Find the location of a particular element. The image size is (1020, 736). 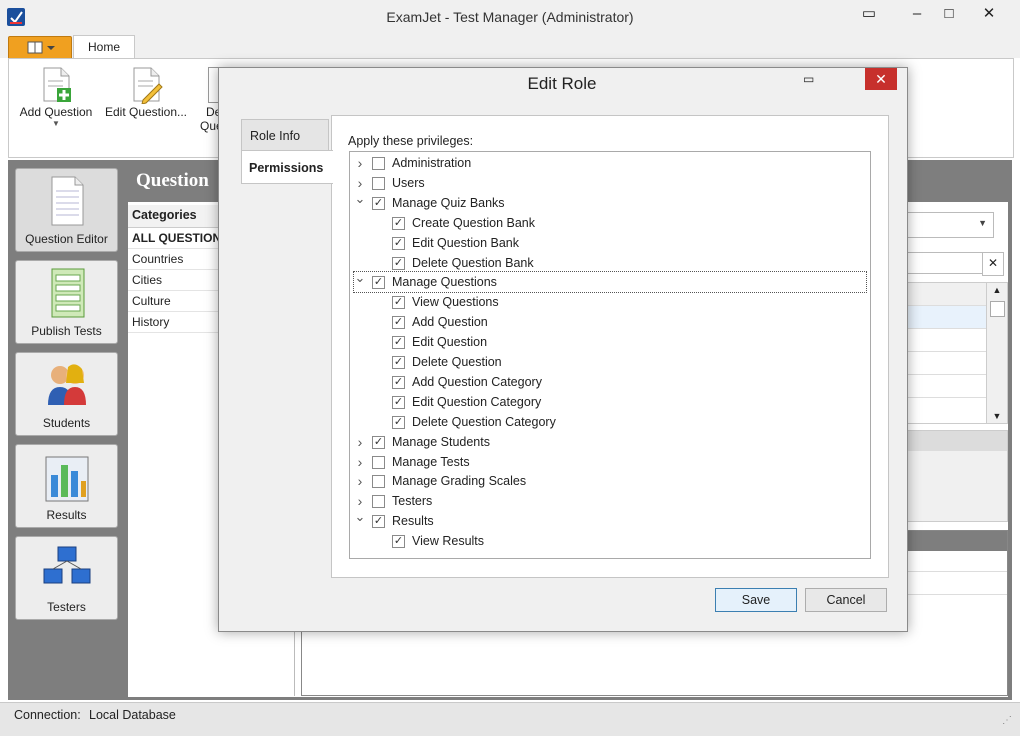

filter-dropdown: ▼ is located at coordinates (950, 225).